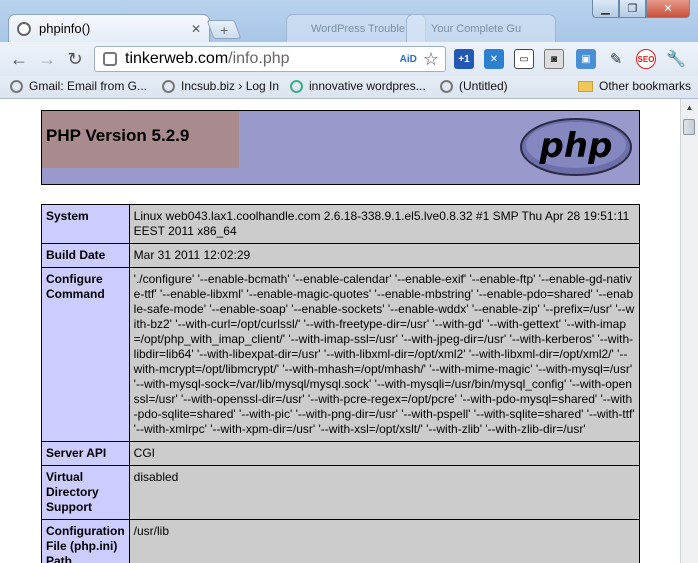 The width and height of the screenshot is (698, 563). What do you see at coordinates (47, 59) in the screenshot?
I see `forward-button: →` at bounding box center [47, 59].